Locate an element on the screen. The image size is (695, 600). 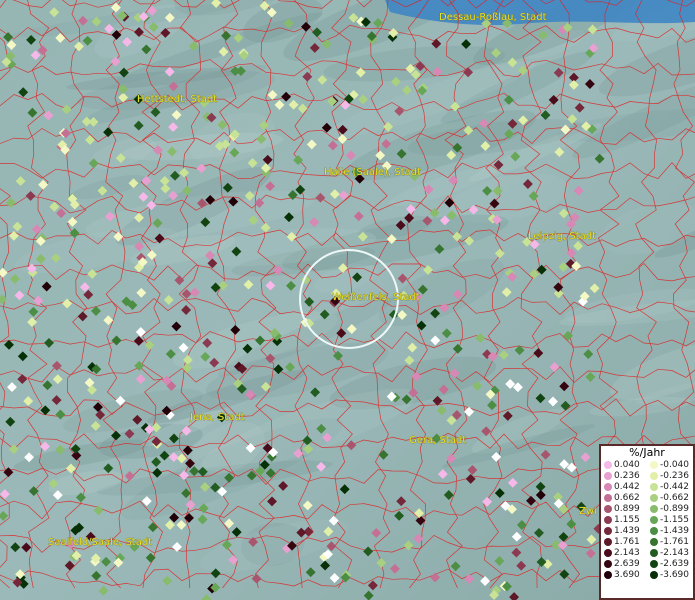
legend-entry-negative: -1.761 is located at coordinates (670, 542).